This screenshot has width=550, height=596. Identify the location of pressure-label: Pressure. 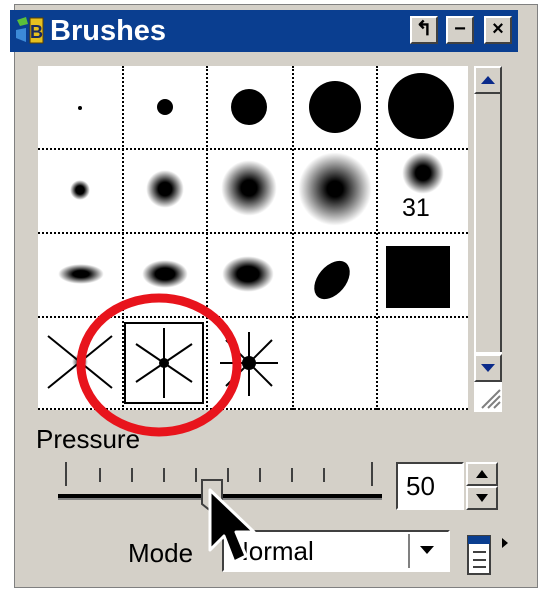
(88, 439).